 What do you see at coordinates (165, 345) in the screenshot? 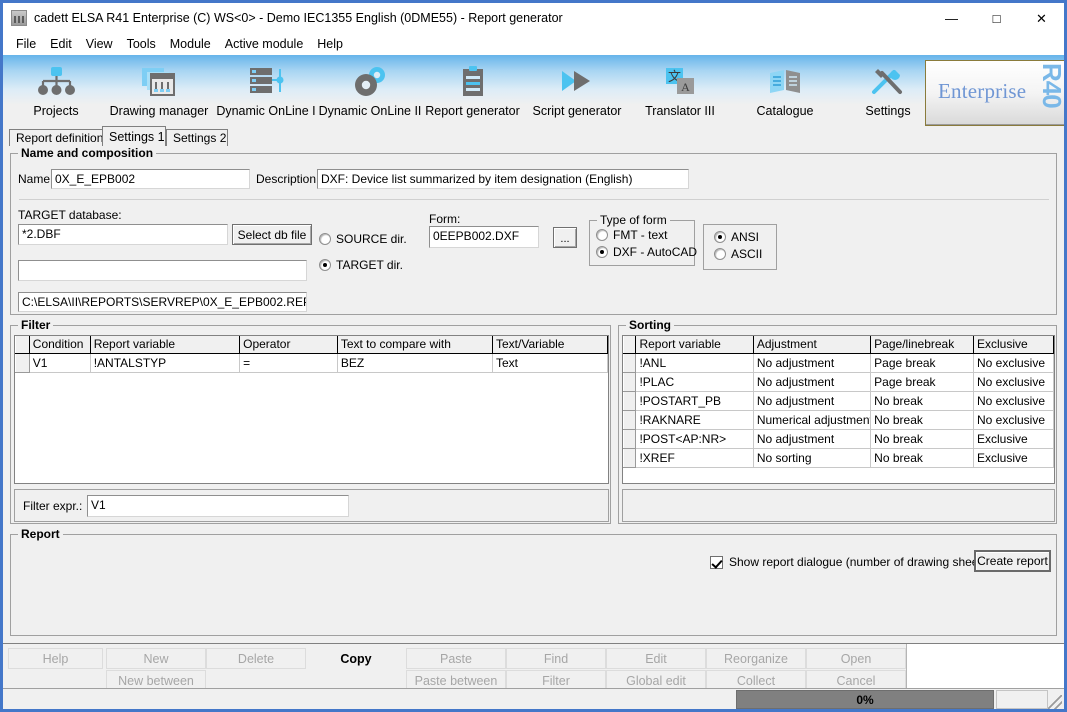
I see `filter-col-report-variable: Report variable` at bounding box center [165, 345].